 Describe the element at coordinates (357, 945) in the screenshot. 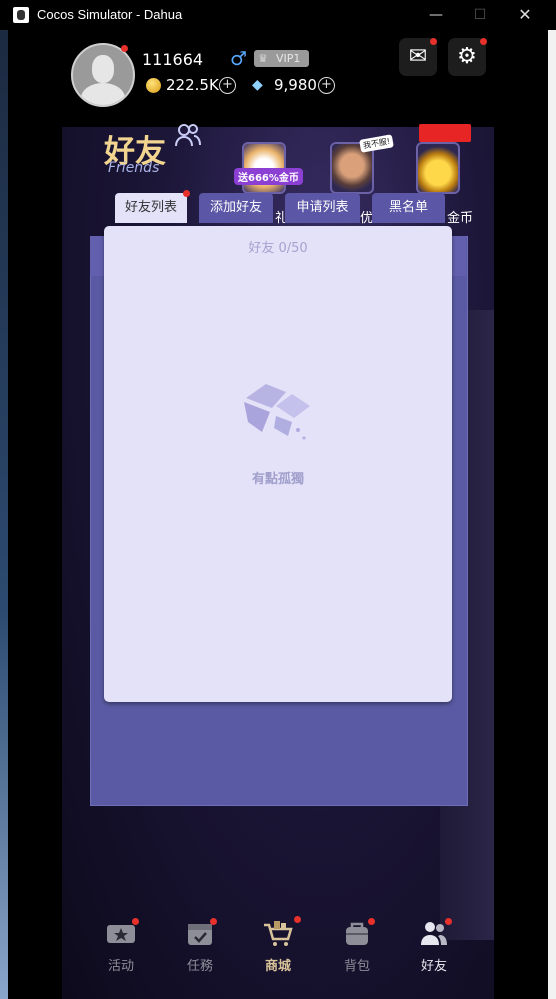

I see `nav-backpack: 背包` at that location.